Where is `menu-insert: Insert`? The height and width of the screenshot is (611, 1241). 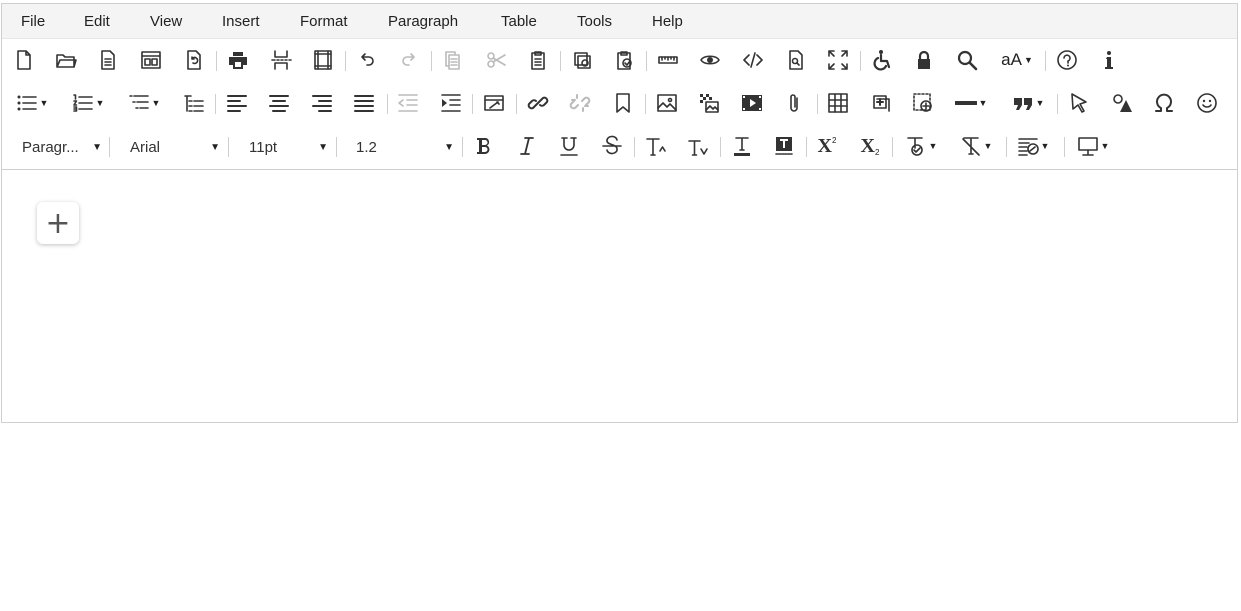 menu-insert: Insert is located at coordinates (241, 21).